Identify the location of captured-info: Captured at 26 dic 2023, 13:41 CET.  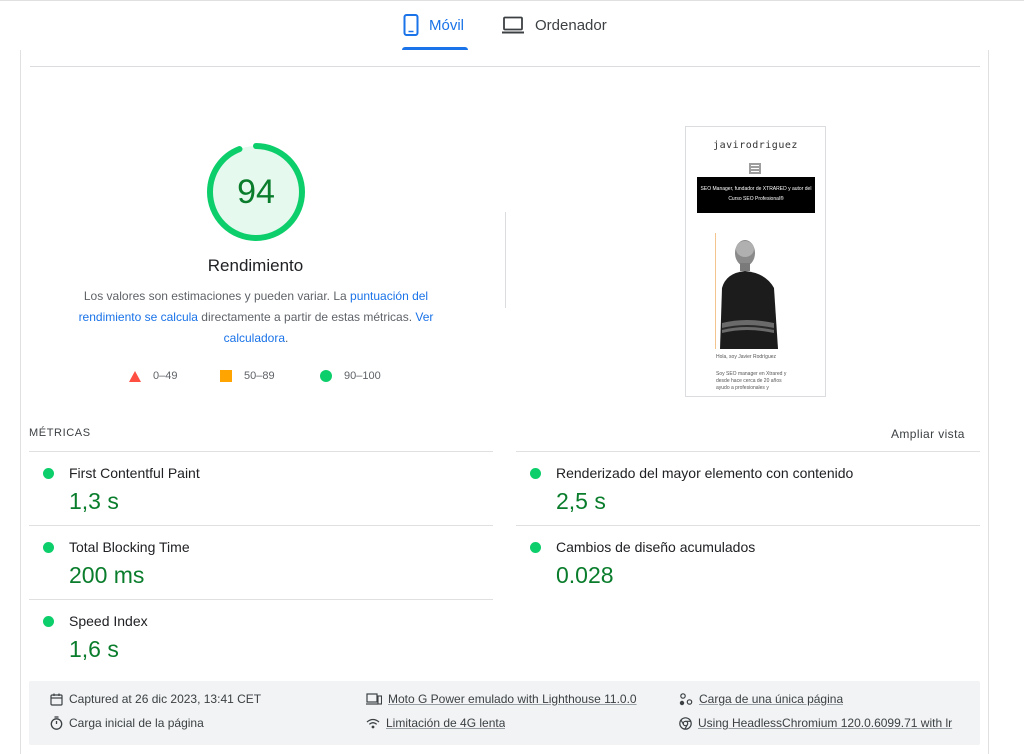
(155, 699).